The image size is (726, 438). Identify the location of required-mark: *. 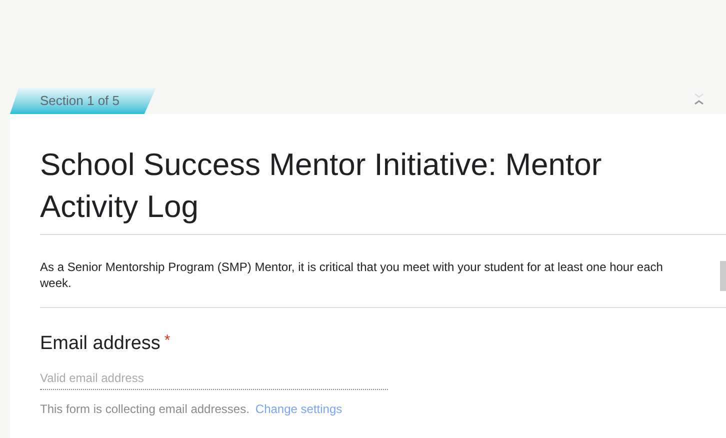
(167, 341).